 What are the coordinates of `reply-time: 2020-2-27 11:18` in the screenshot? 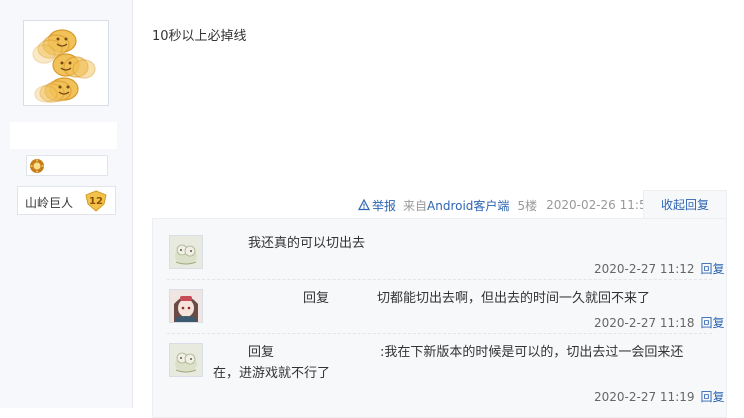 It's located at (644, 323).